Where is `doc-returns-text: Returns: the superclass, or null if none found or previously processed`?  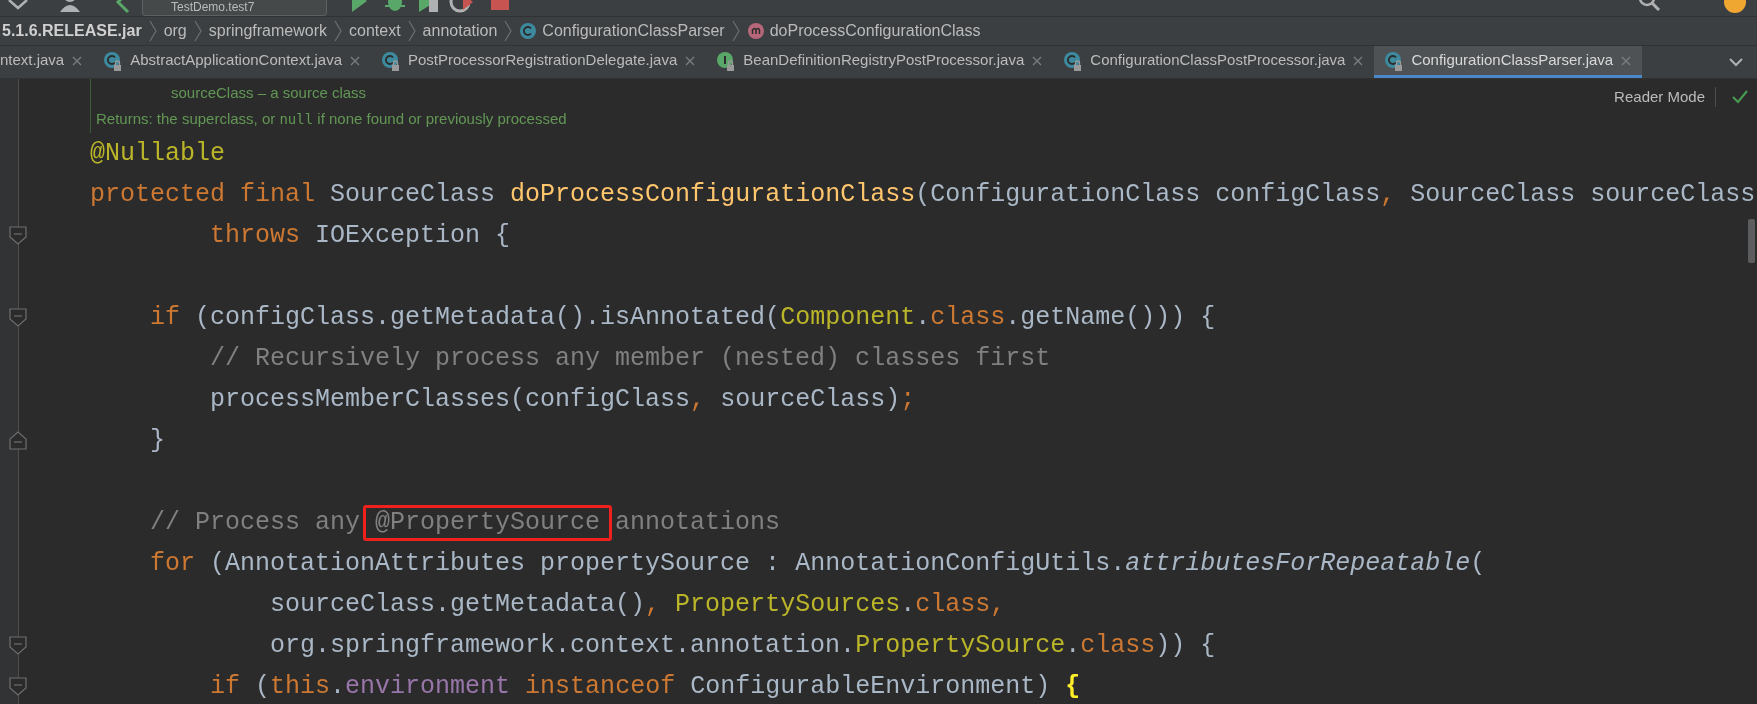
doc-returns-text: Returns: the superclass, or null if none found or previously processed is located at coordinates (331, 119).